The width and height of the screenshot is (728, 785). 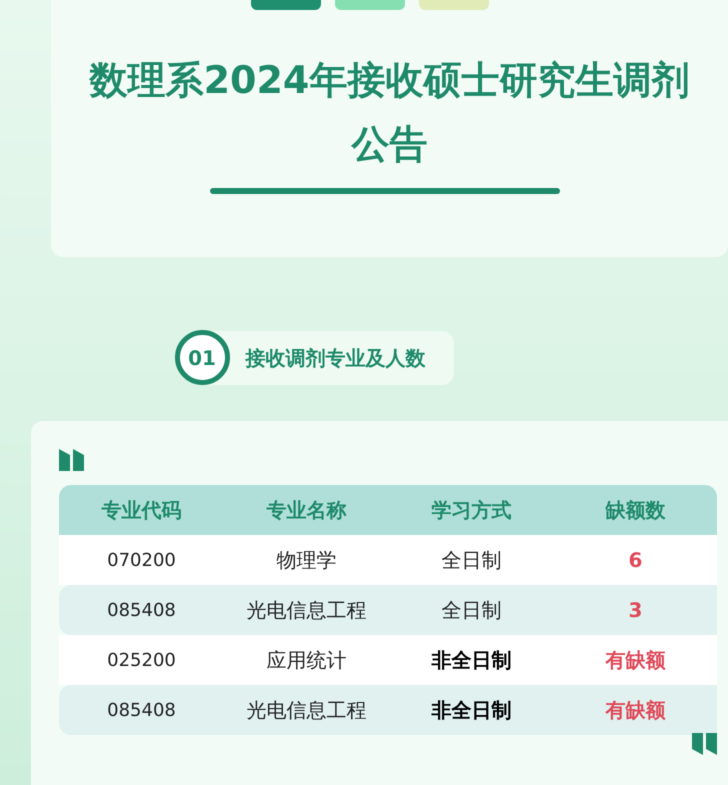 I want to click on table-cell-text: 6, so click(x=636, y=560).